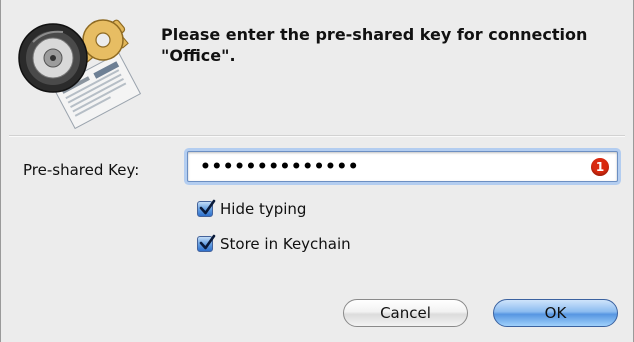 This screenshot has height=342, width=634. Describe the element at coordinates (405, 313) in the screenshot. I see `cancel-button: Cancel` at that location.